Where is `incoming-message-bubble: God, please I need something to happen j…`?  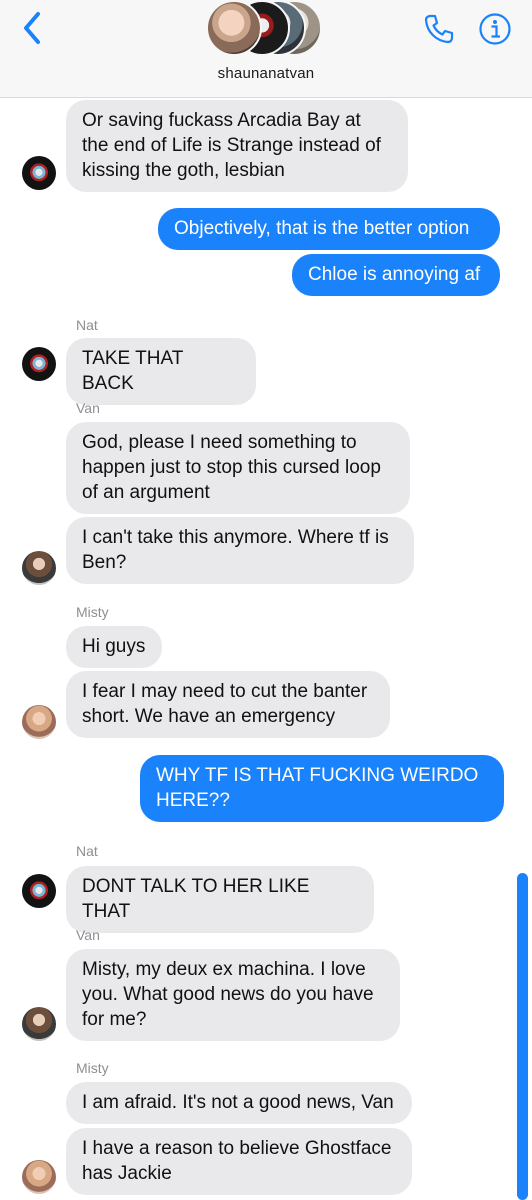 incoming-message-bubble: God, please I need something to happen j… is located at coordinates (238, 468).